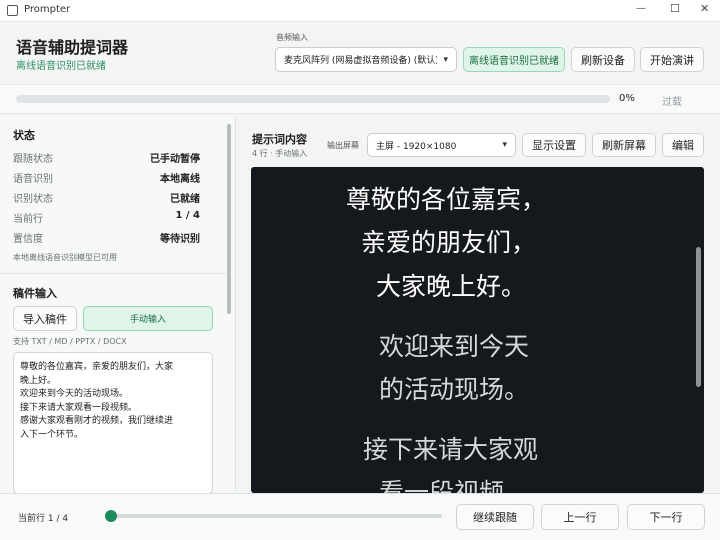 The image size is (720, 540). I want to click on title-bar: Prompter — ☐ ✕, so click(360, 11).